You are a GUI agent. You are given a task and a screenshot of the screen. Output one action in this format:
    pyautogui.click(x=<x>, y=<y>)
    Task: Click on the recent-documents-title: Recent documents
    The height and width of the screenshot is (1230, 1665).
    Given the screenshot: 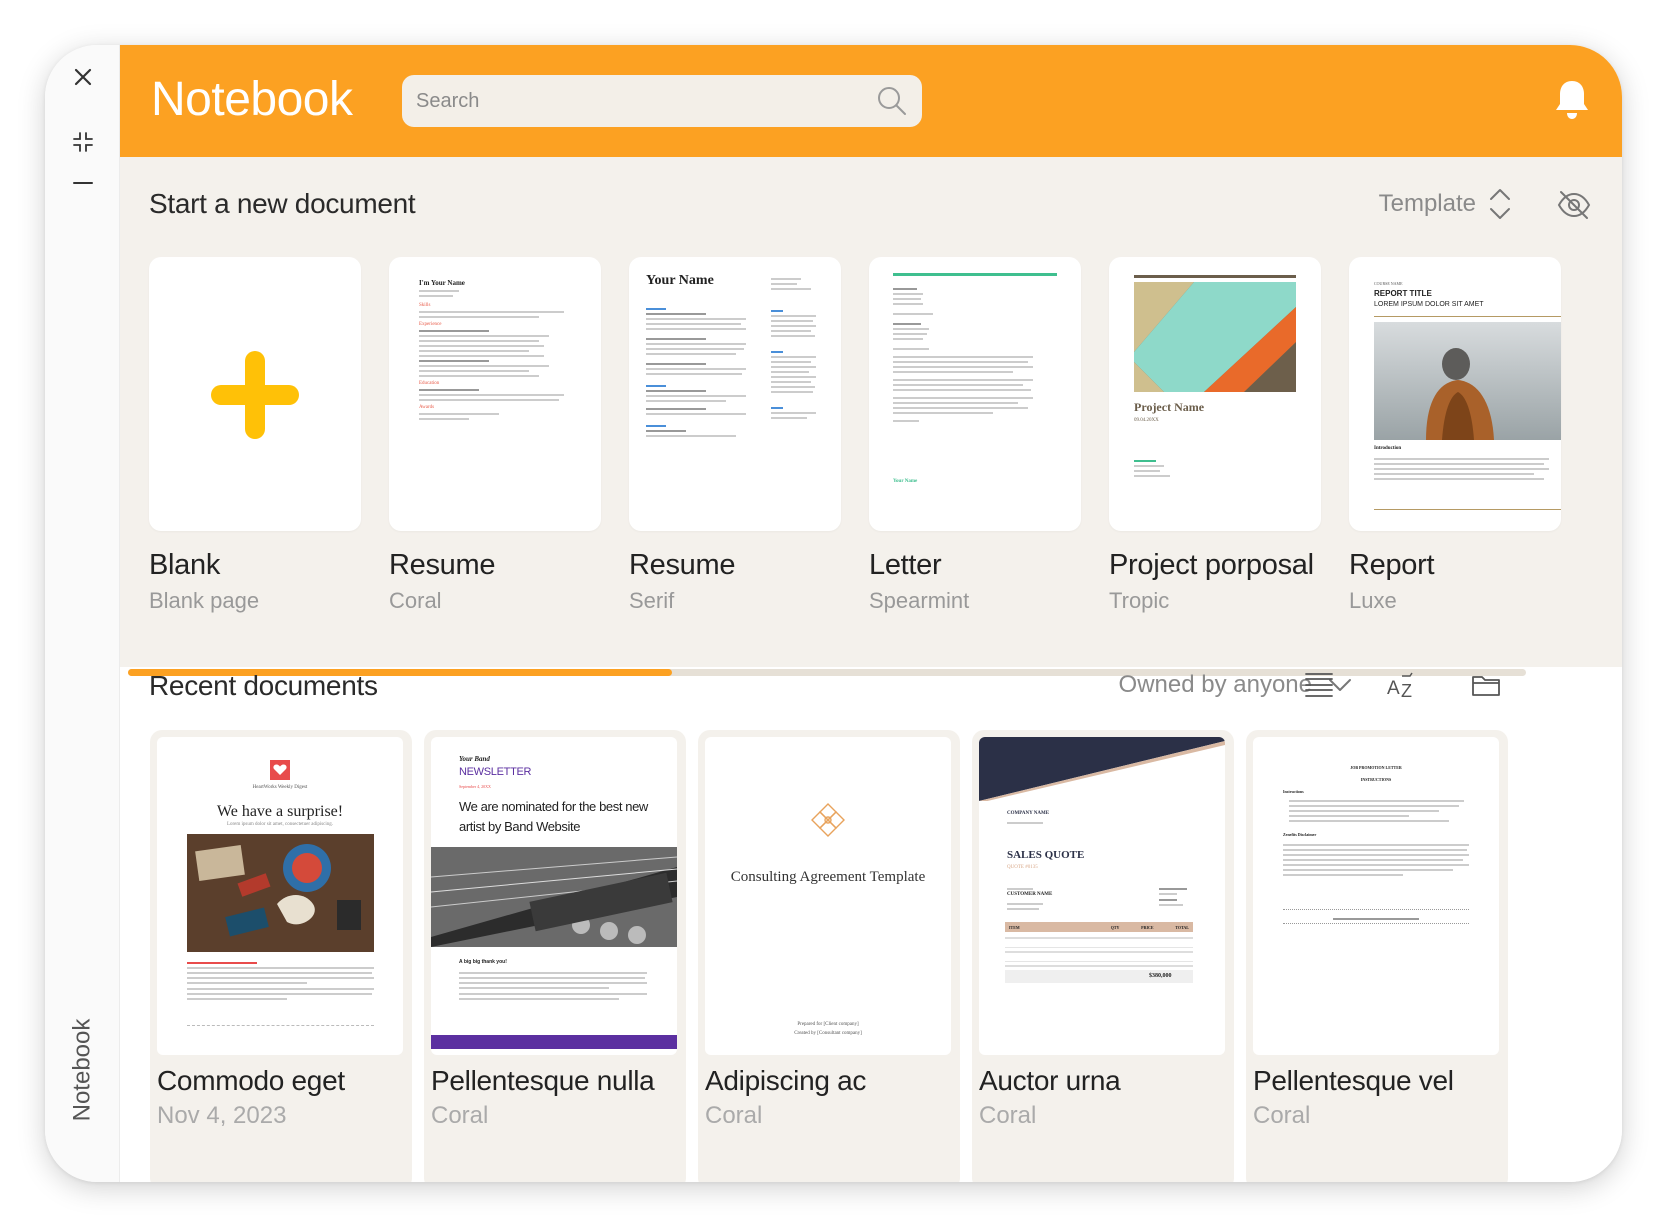 What is the action you would take?
    pyautogui.click(x=263, y=685)
    